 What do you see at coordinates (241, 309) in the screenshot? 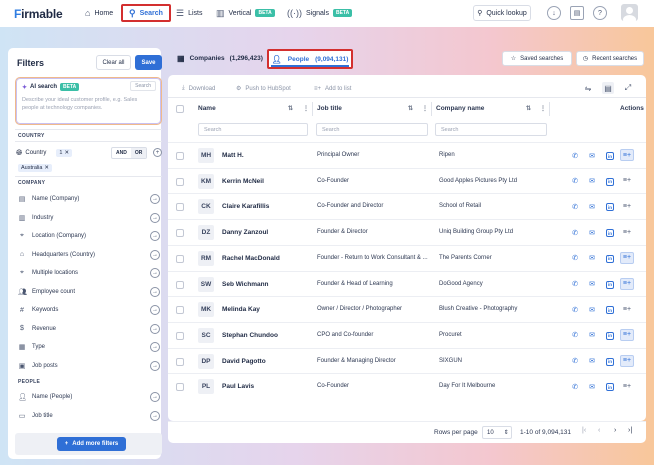
I see `person-name: Melinda Kay` at bounding box center [241, 309].